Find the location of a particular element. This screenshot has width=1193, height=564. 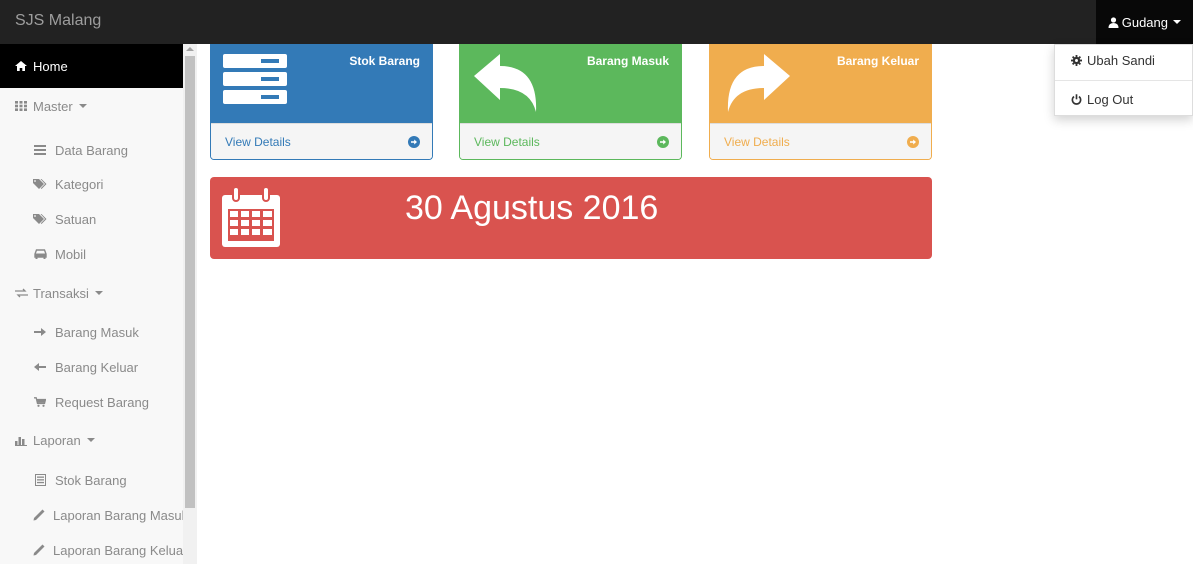

sidebar-item-satuan: Satuan is located at coordinates (91, 219).